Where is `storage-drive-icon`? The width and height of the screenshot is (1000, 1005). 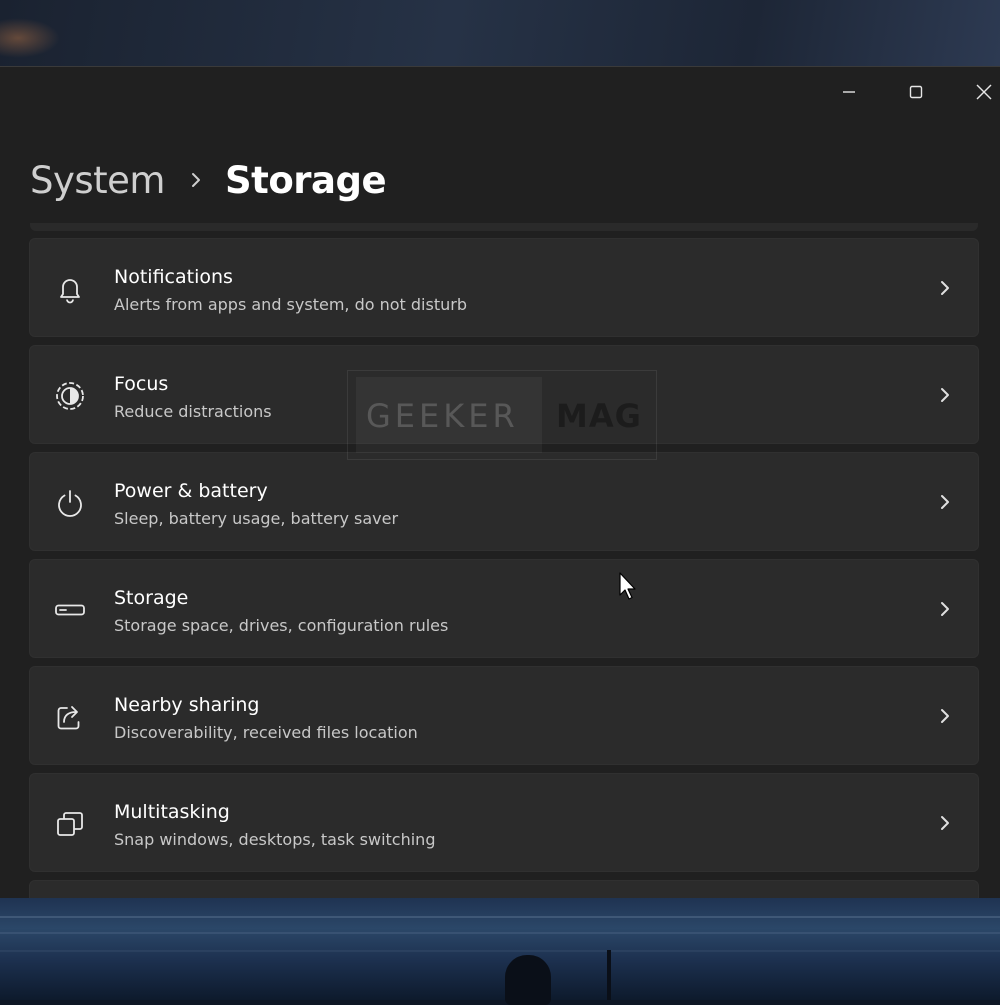
storage-drive-icon is located at coordinates (70, 610).